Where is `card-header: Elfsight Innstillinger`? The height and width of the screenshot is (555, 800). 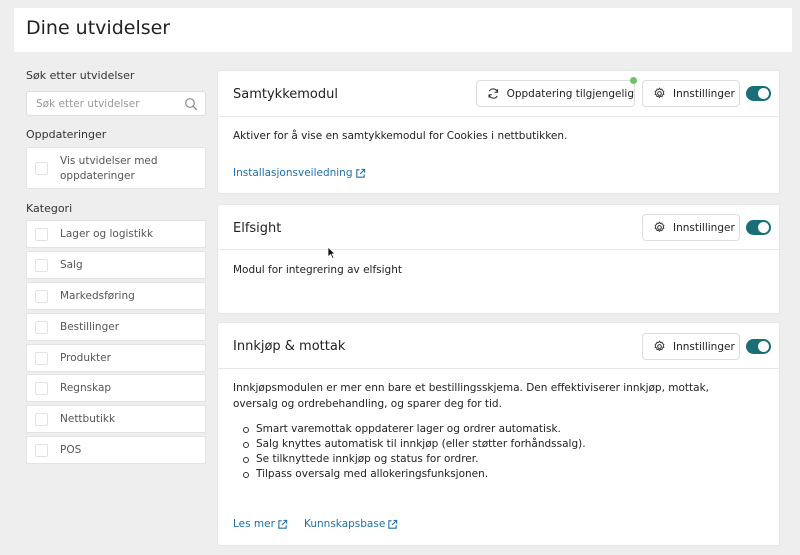
card-header: Elfsight Innstillinger is located at coordinates (498, 227).